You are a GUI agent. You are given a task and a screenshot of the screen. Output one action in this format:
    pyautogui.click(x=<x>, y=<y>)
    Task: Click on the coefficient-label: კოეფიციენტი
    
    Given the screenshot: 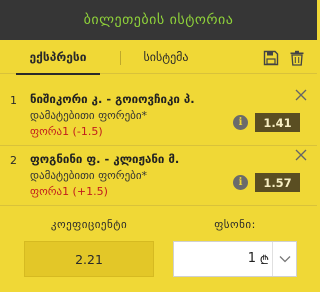 What is the action you would take?
    pyautogui.click(x=89, y=224)
    